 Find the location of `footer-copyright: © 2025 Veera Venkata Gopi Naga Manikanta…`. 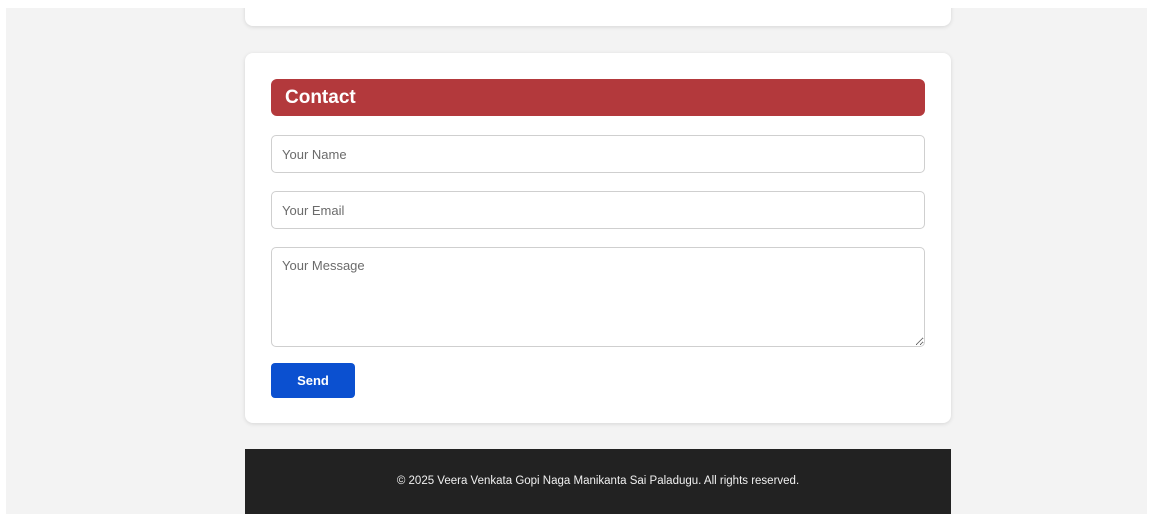

footer-copyright: © 2025 Veera Venkata Gopi Naga Manikanta… is located at coordinates (598, 481).